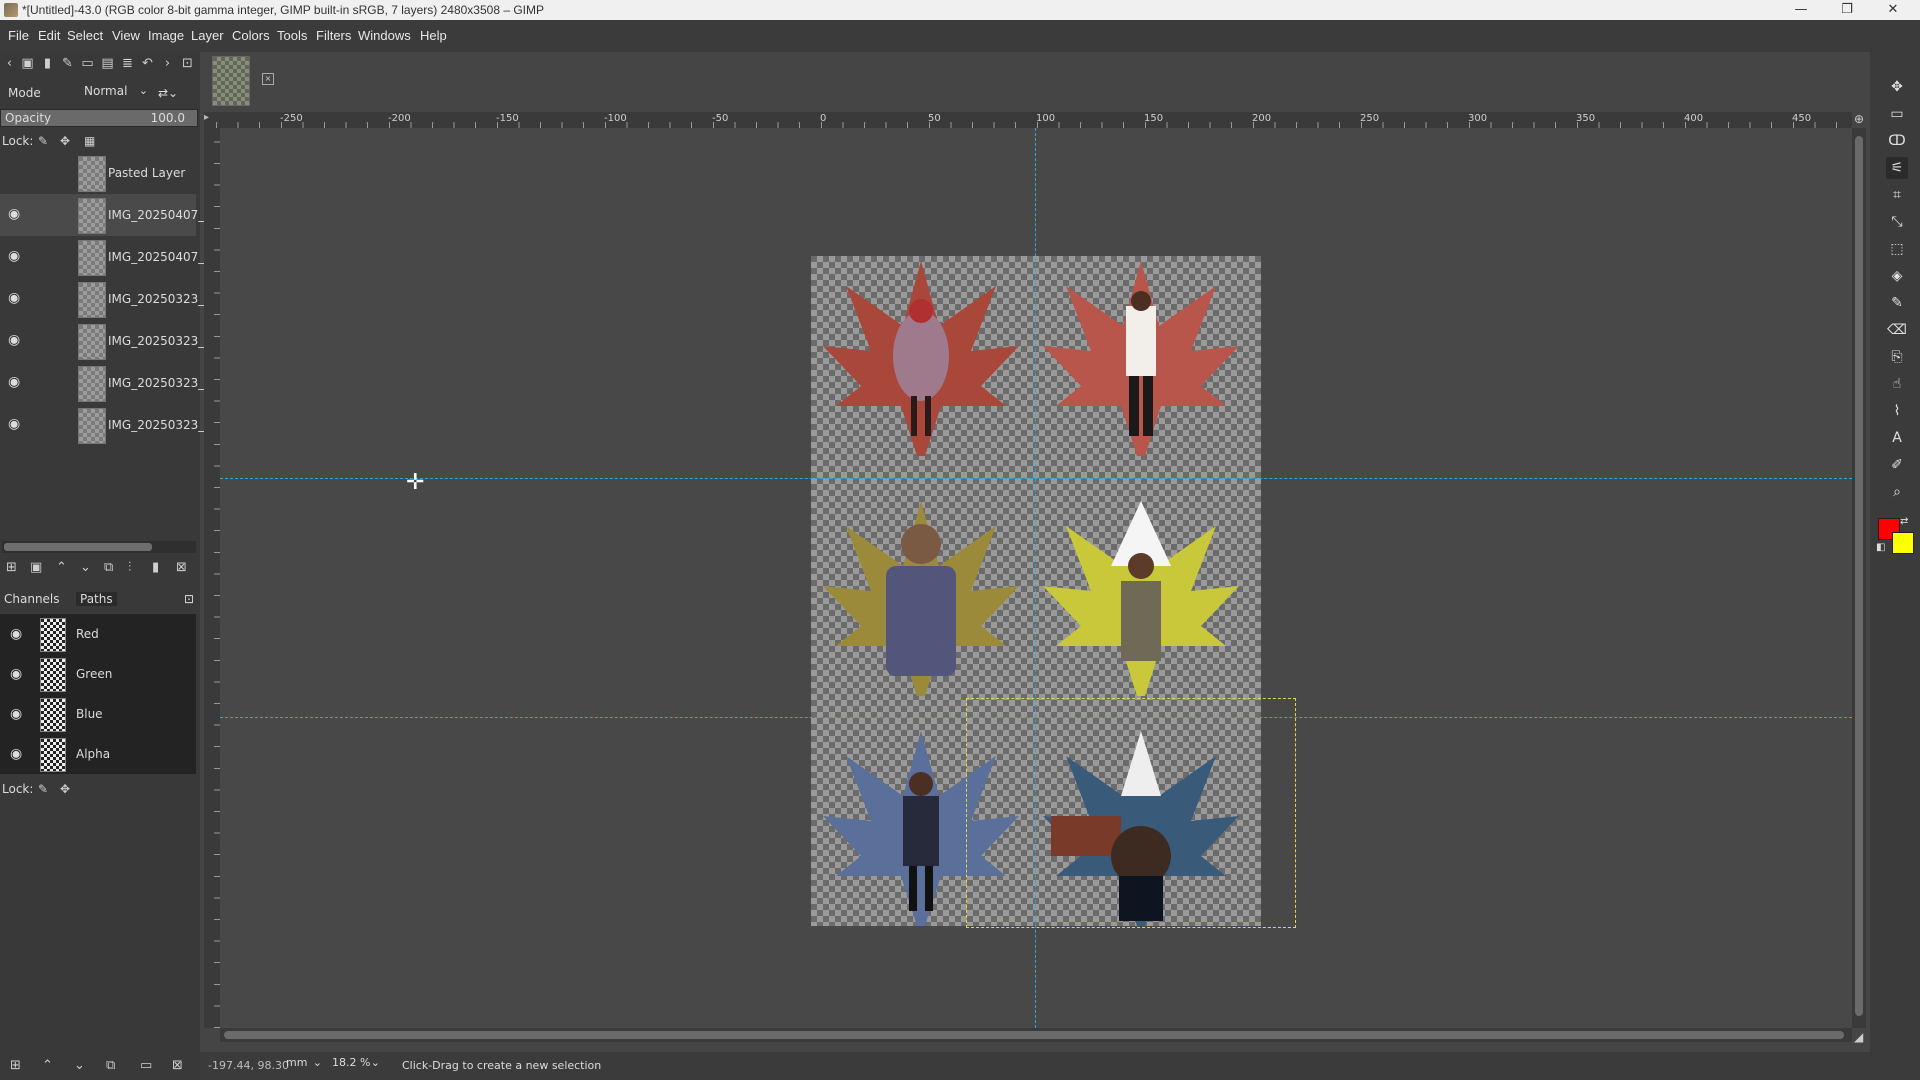 Image resolution: width=1920 pixels, height=1080 pixels. I want to click on merge-layer-icon: ⫶, so click(129, 567).